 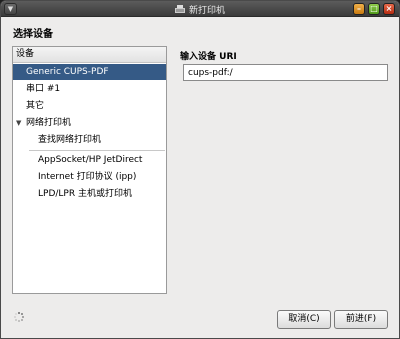 What do you see at coordinates (70, 140) in the screenshot?
I see `device-item-label: 查找网络打印机` at bounding box center [70, 140].